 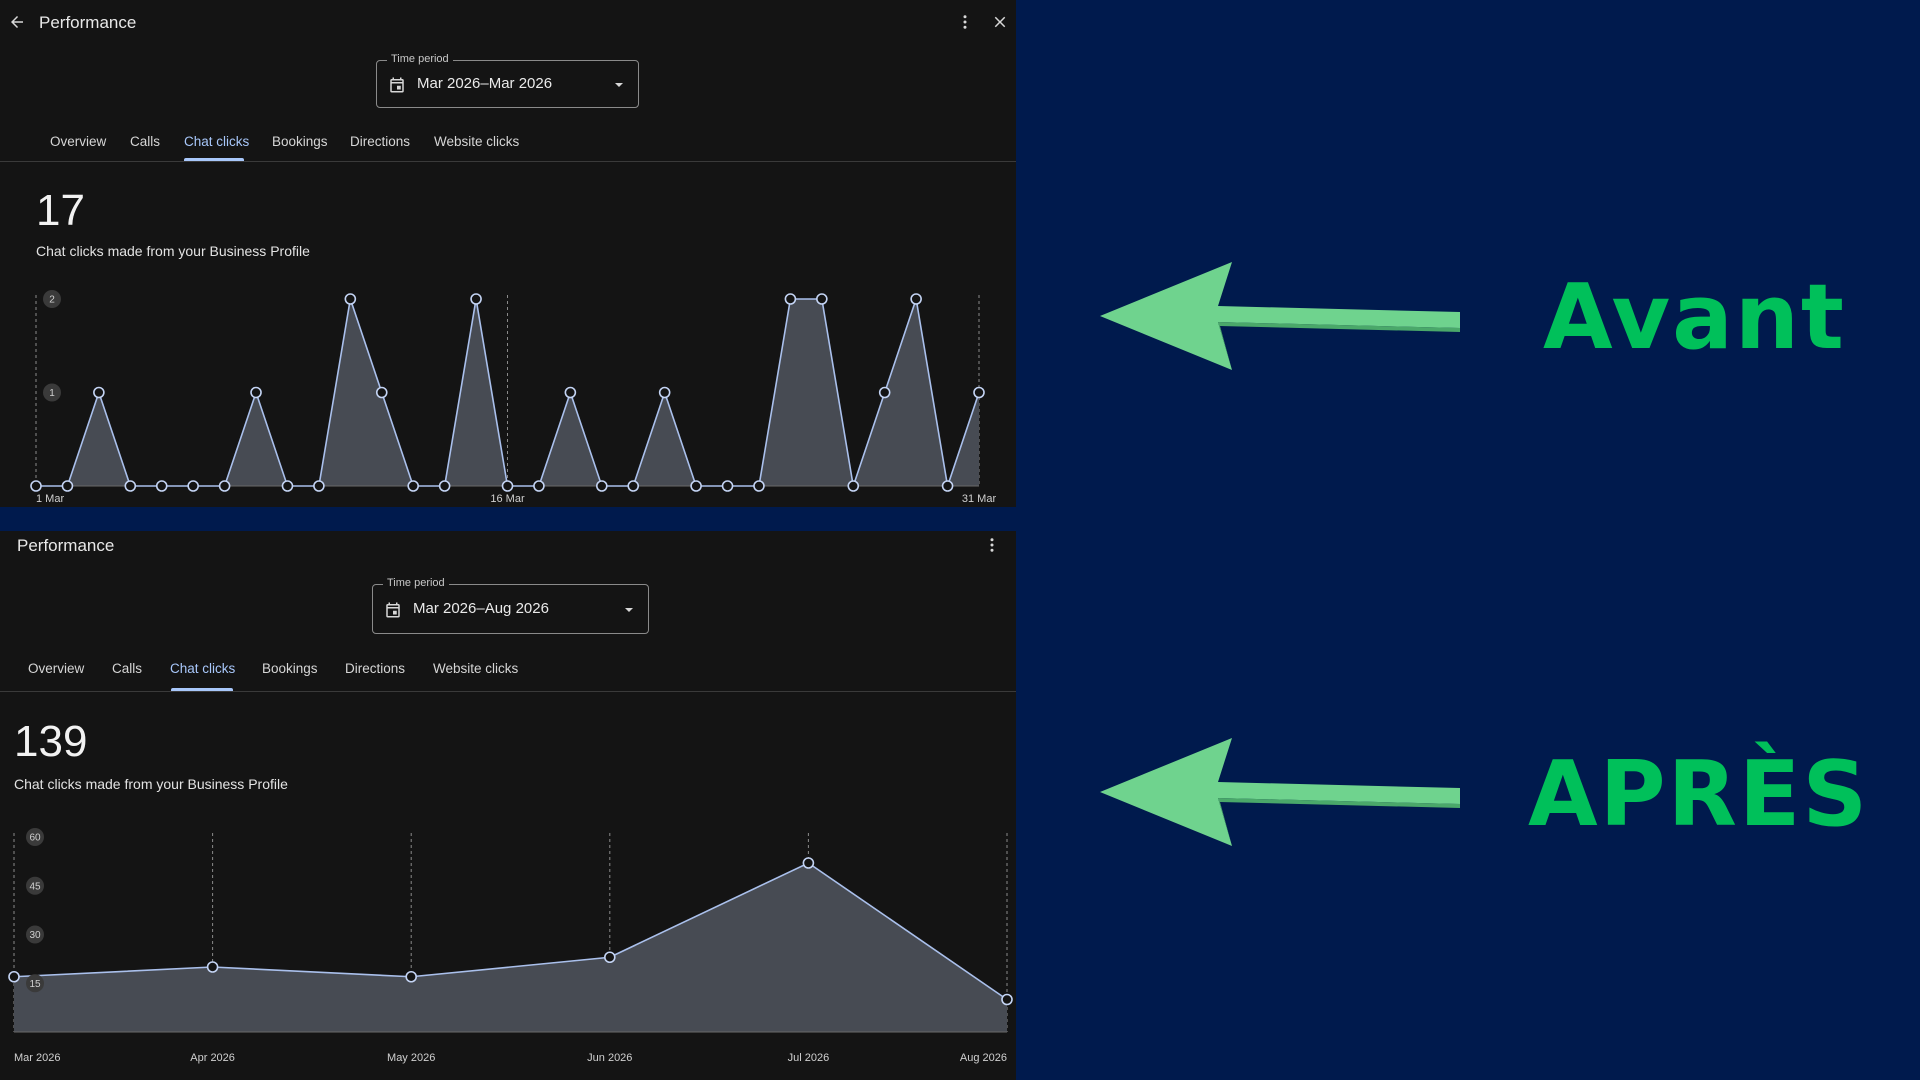 I want to click on y-tick-label: 15, so click(x=35, y=984).